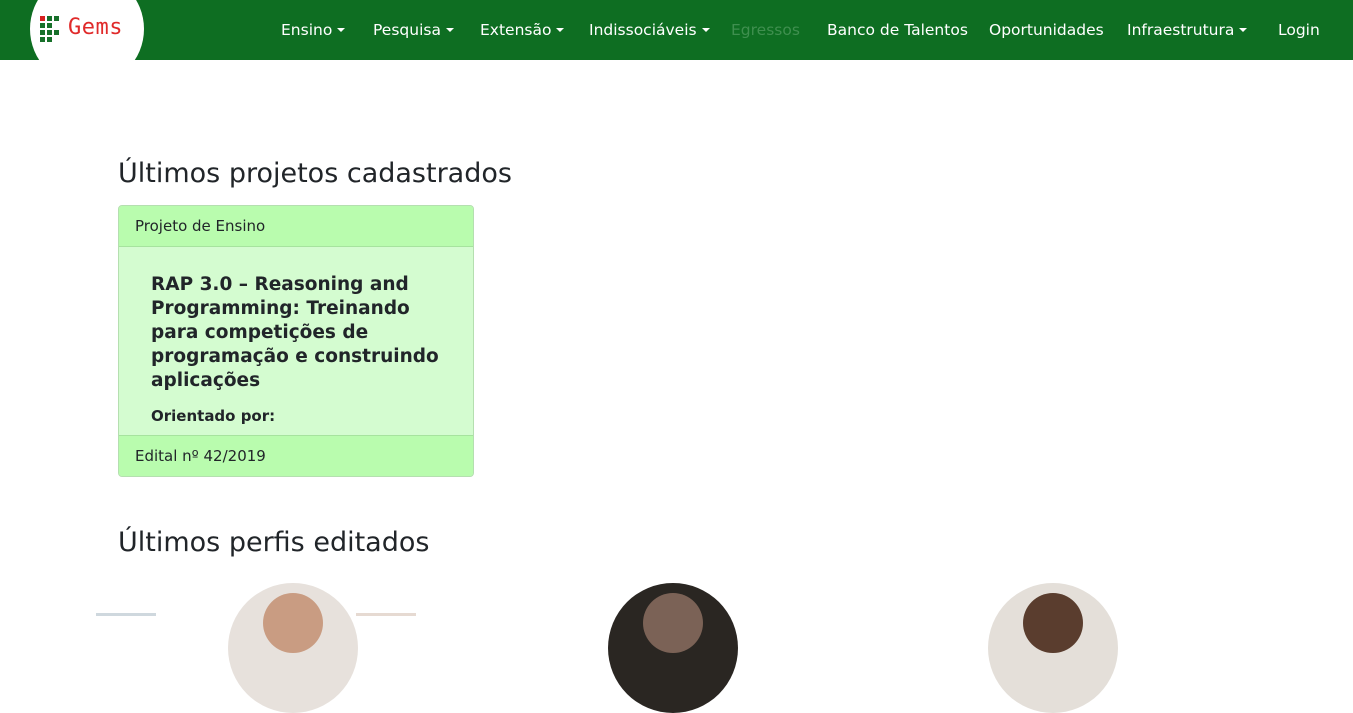 The height and width of the screenshot is (713, 1353). Describe the element at coordinates (296, 226) in the screenshot. I see `project-card-header: Projeto de Ensino` at that location.